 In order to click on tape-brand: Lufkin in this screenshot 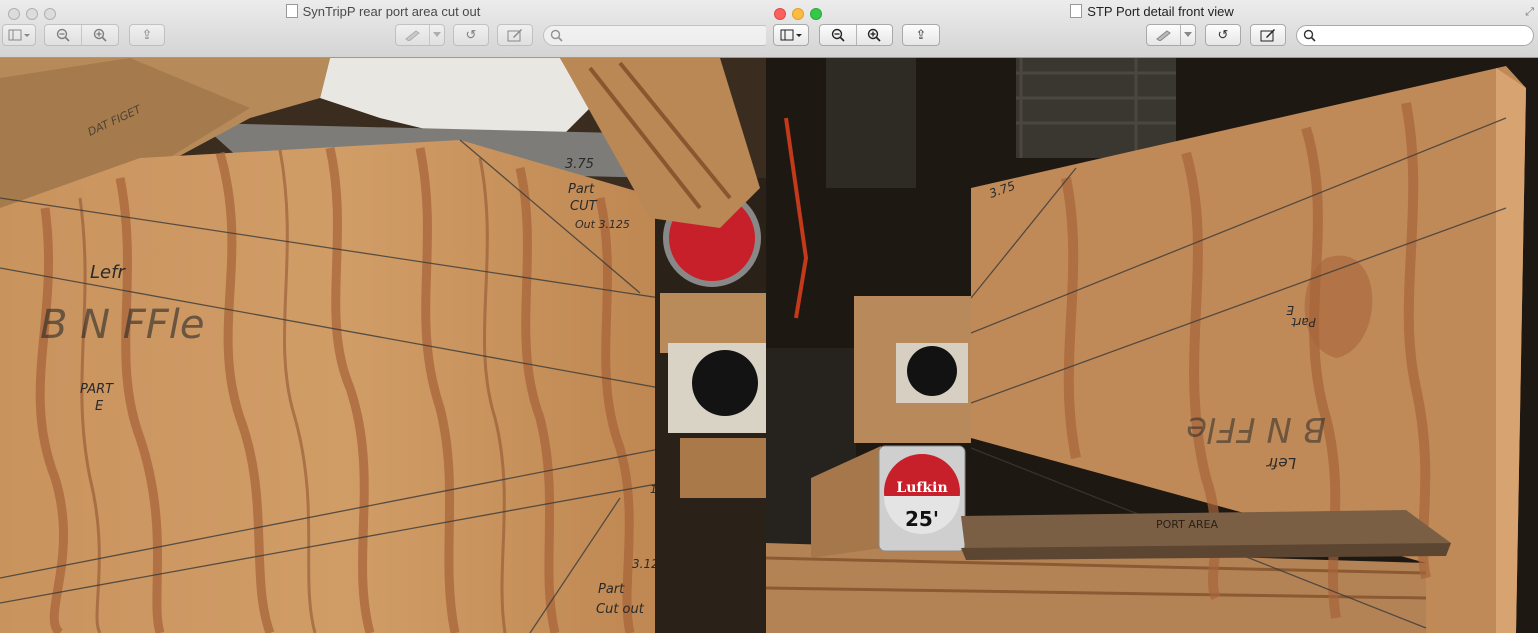, I will do `click(921, 488)`.